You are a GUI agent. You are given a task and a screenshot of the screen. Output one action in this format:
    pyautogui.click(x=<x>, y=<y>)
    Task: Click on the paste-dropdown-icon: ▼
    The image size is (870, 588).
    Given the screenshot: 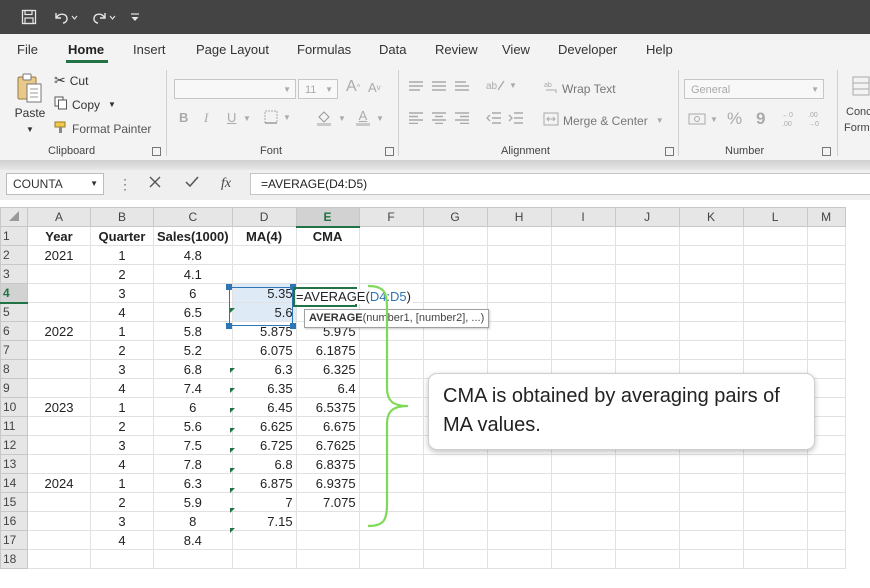 What is the action you would take?
    pyautogui.click(x=30, y=129)
    